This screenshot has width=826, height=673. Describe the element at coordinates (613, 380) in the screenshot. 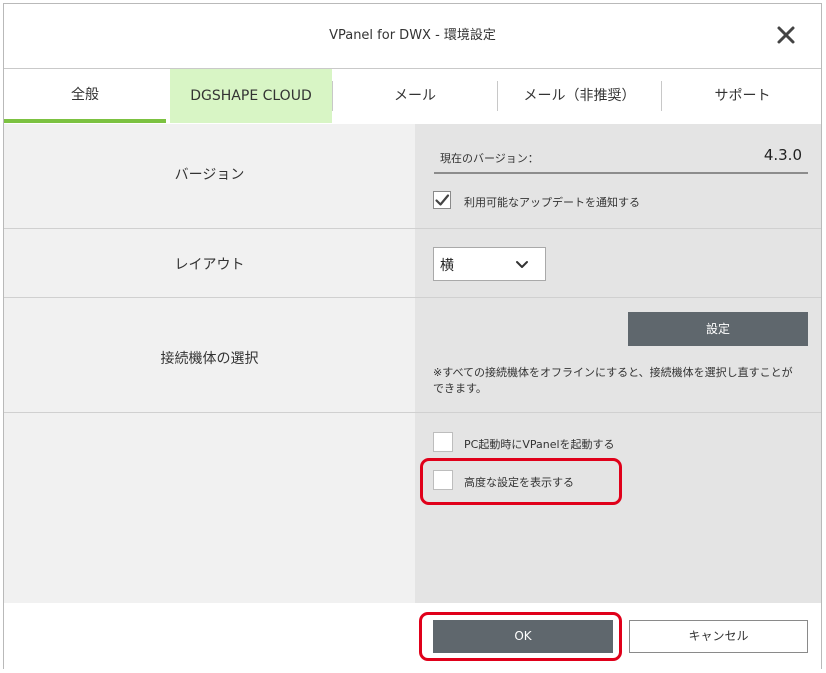

I see `machine-note: ※すべての接続機体をオフラインにすると、接続機体を選択し直すことができます。` at that location.